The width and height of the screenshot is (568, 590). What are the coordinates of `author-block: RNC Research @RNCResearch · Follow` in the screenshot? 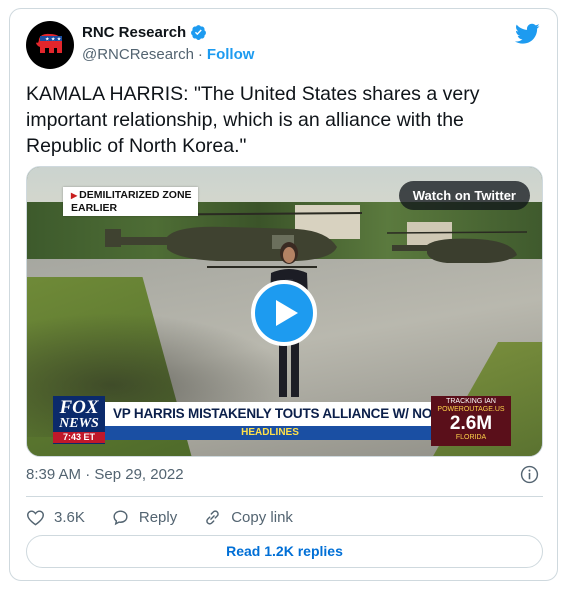 It's located at (168, 43).